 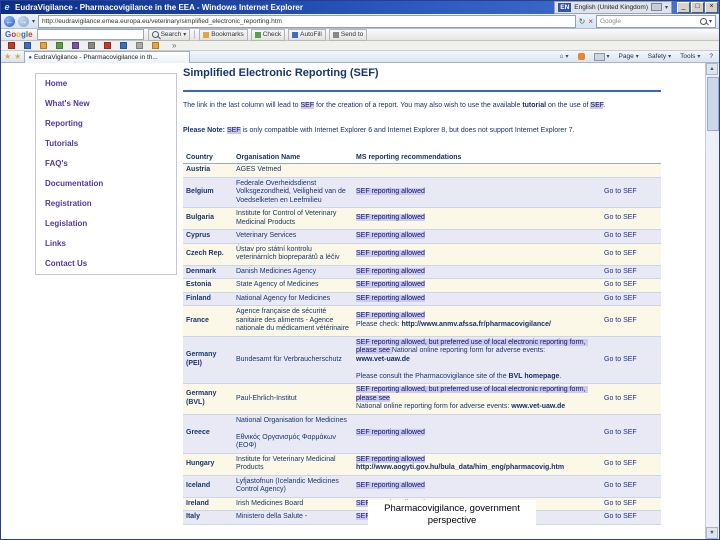 What do you see at coordinates (711, 7) in the screenshot?
I see `close-button: ×` at bounding box center [711, 7].